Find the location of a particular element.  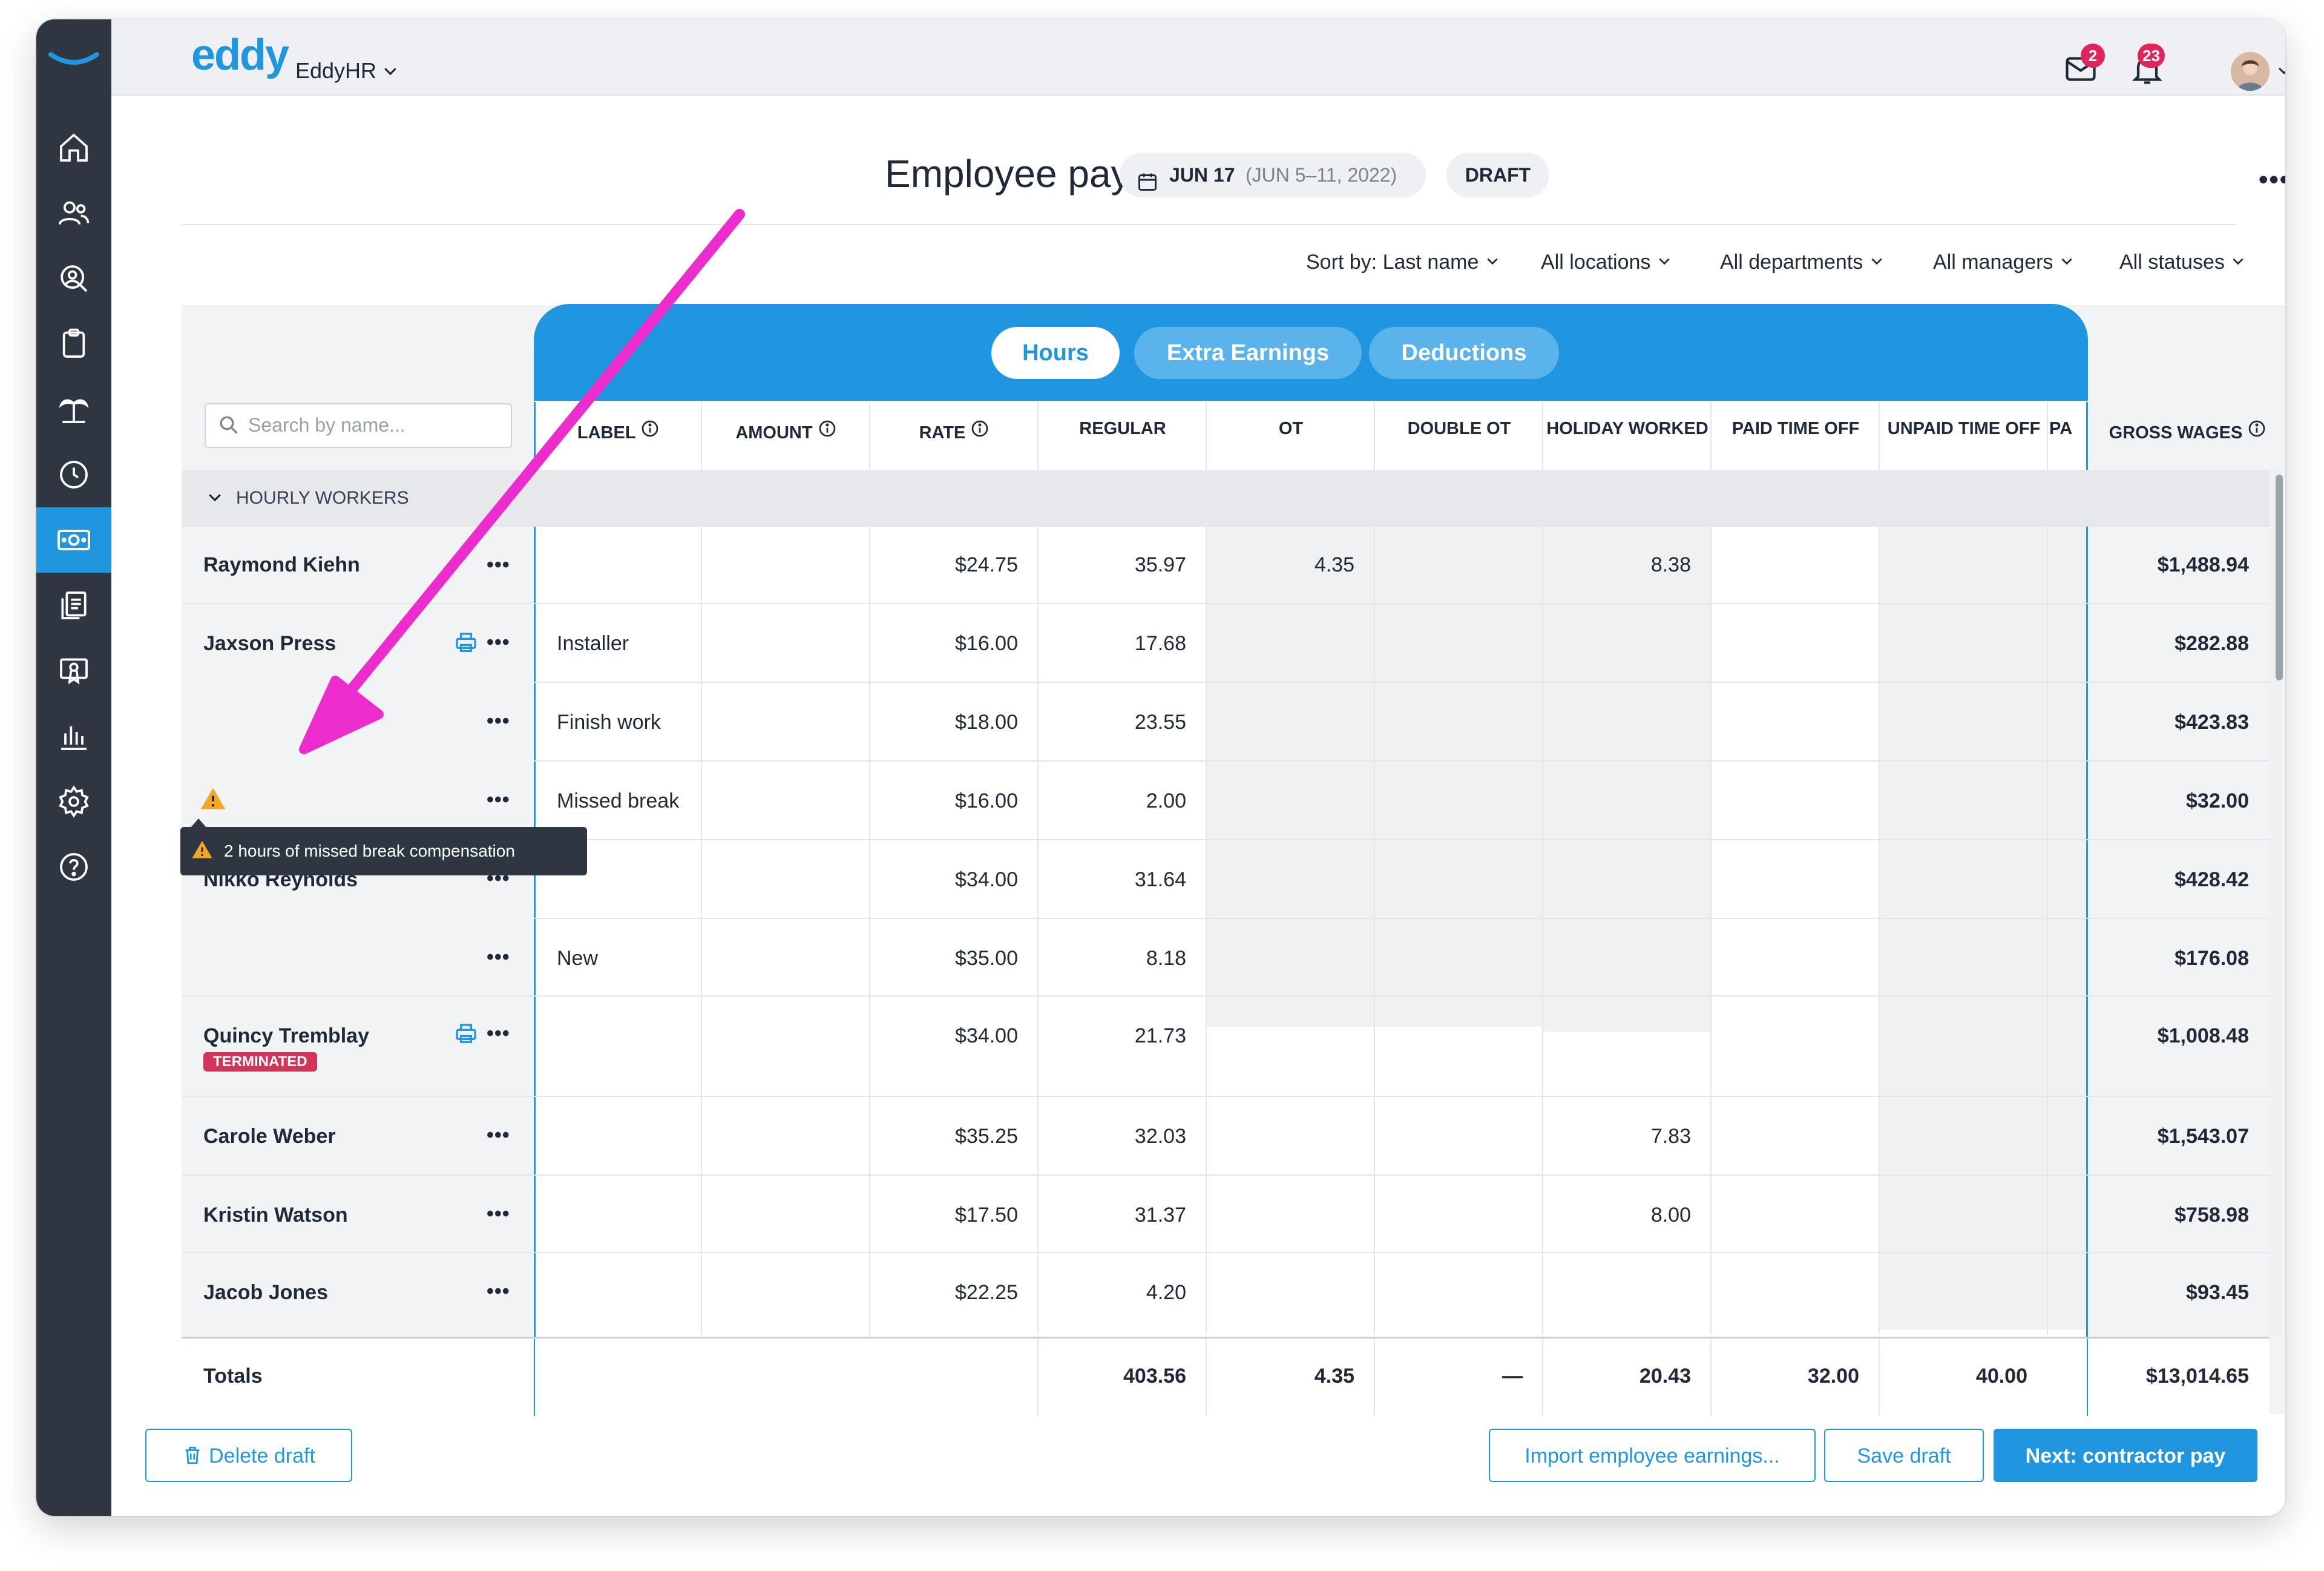

annotation-arrow-icon is located at coordinates (522, 482).